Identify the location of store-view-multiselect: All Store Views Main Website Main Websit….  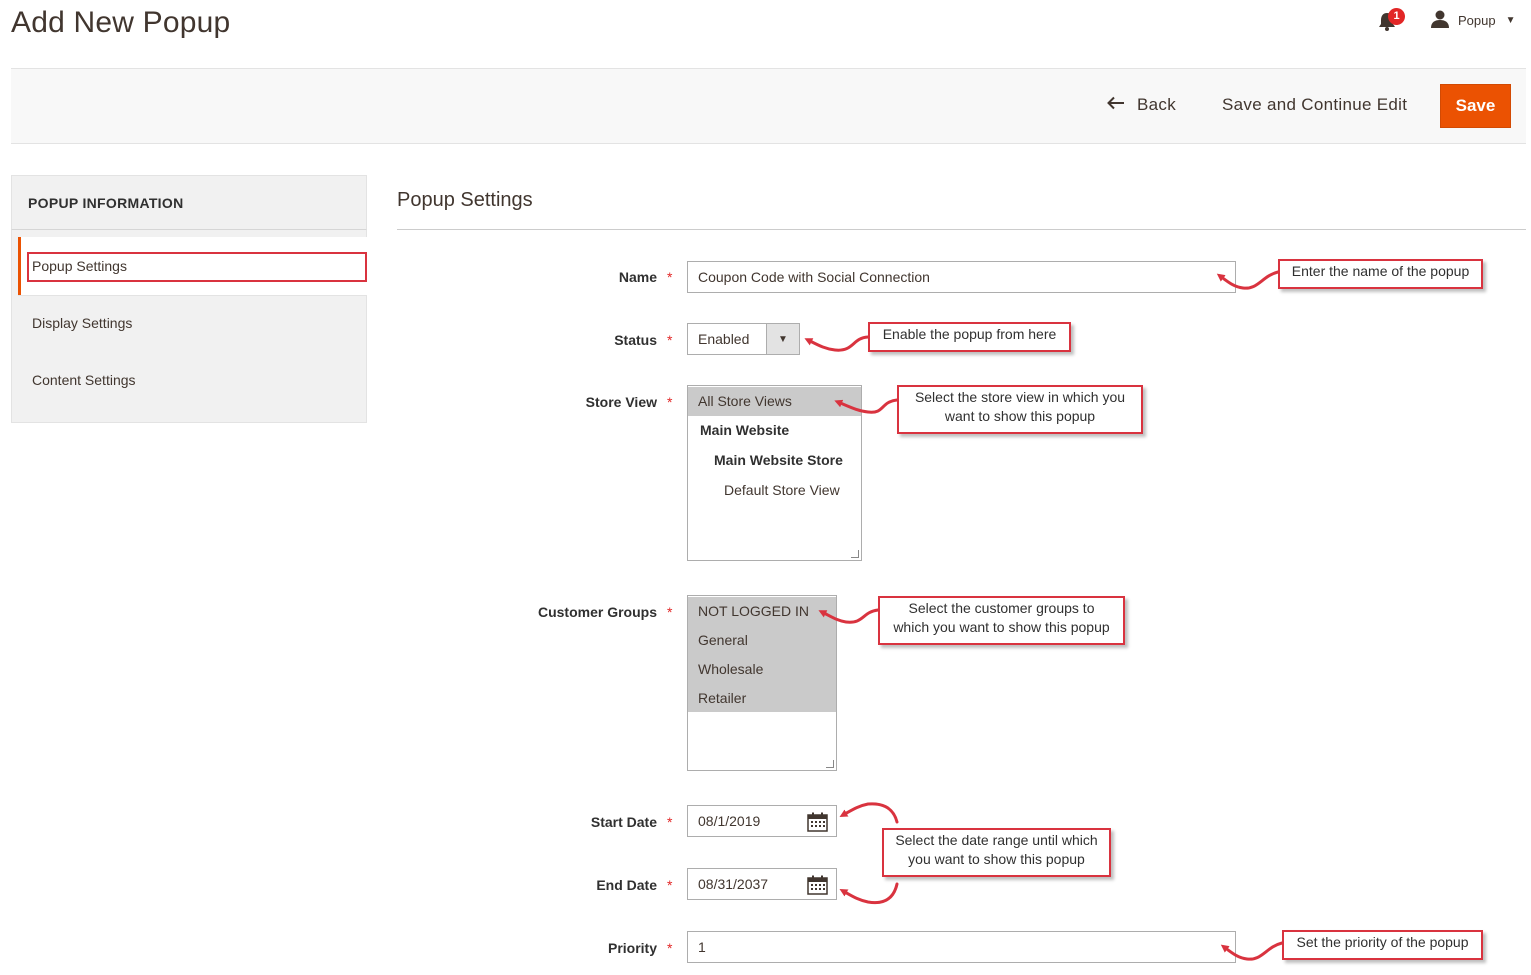
(774, 473).